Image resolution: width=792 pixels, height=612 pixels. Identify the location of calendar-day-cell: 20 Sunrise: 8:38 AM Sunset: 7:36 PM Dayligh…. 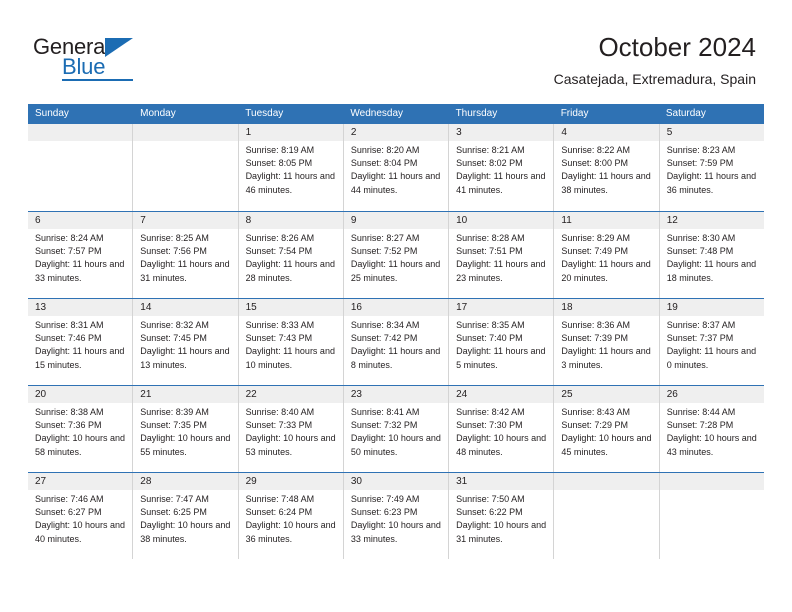
(80, 429).